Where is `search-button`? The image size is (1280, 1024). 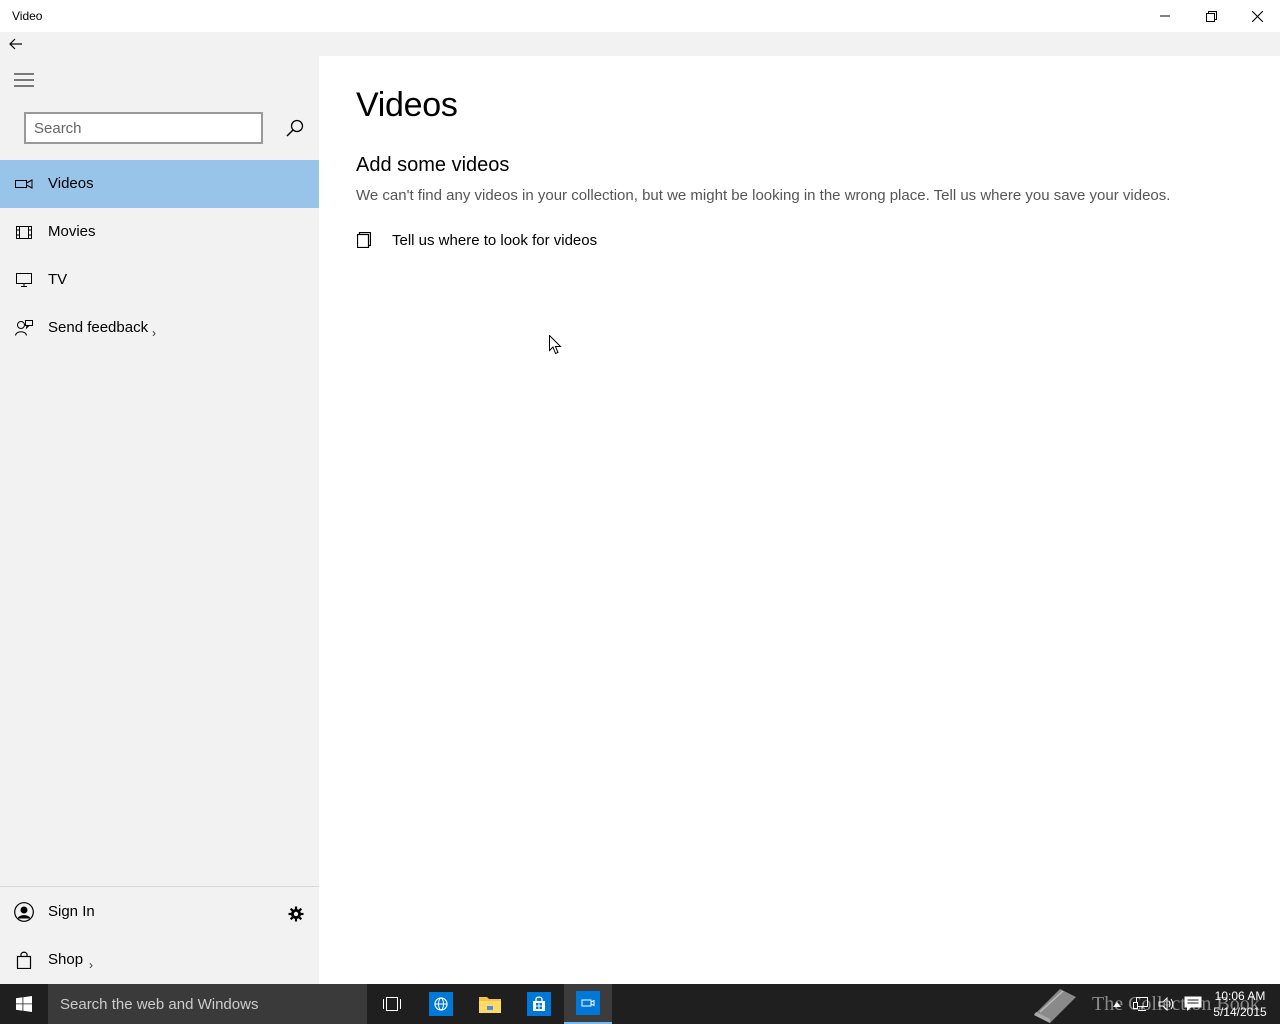
search-button is located at coordinates (295, 128).